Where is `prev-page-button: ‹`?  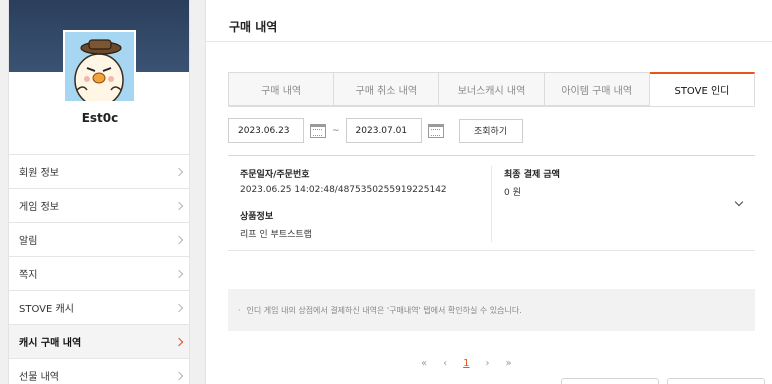
prev-page-button: ‹ is located at coordinates (445, 363).